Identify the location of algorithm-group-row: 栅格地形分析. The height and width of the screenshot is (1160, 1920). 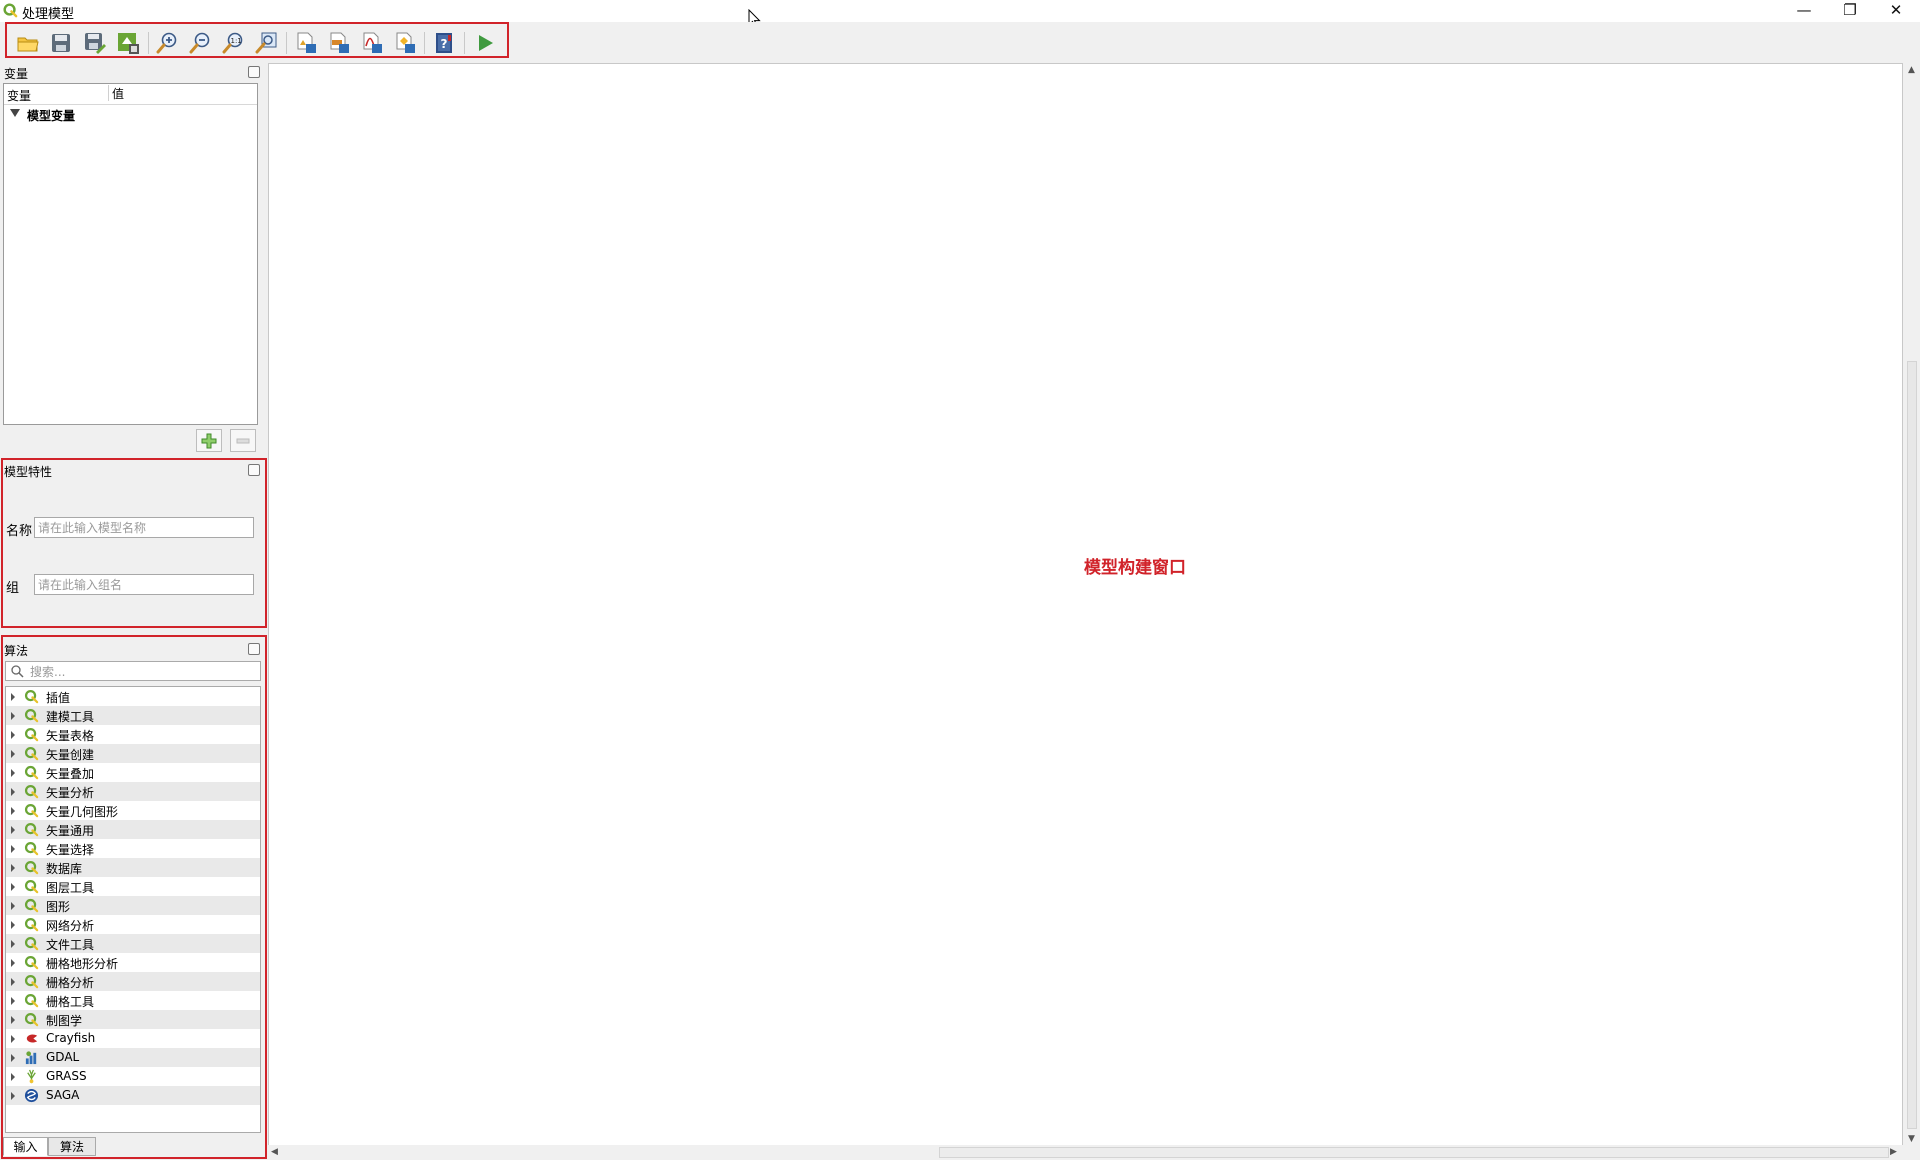
(133, 962).